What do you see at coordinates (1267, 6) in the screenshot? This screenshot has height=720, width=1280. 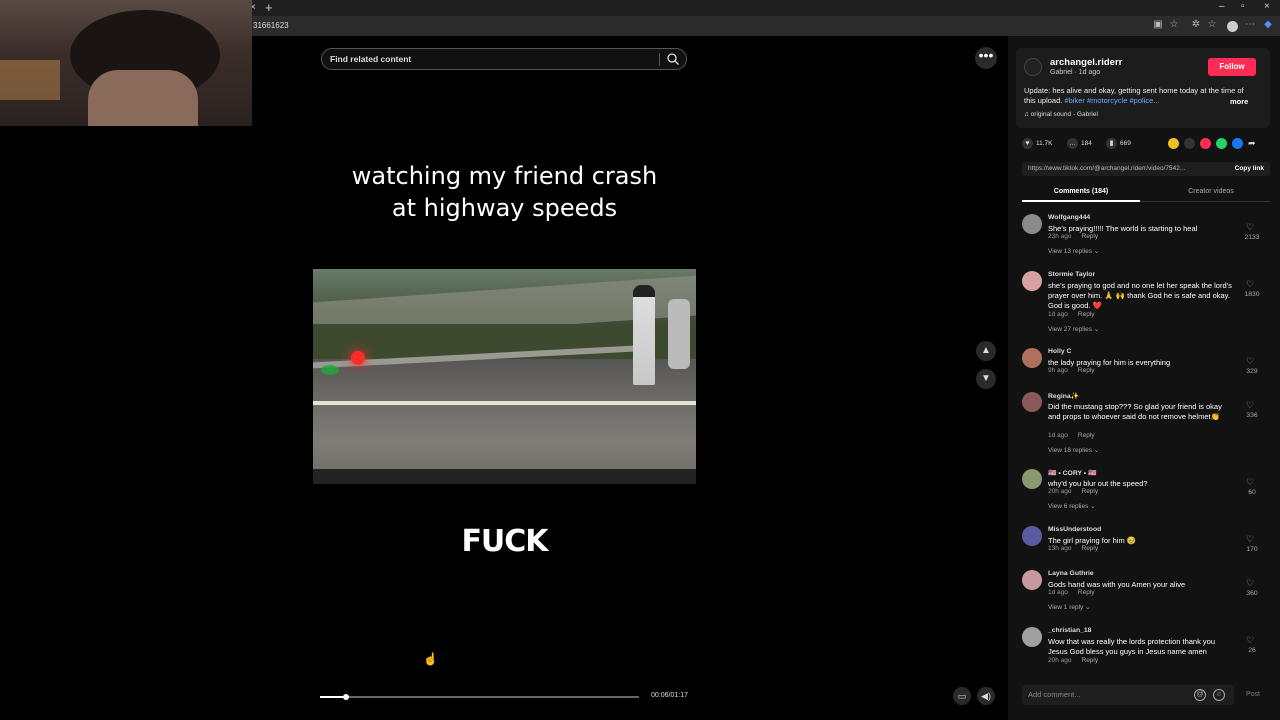 I see `window-close-button: ×` at bounding box center [1267, 6].